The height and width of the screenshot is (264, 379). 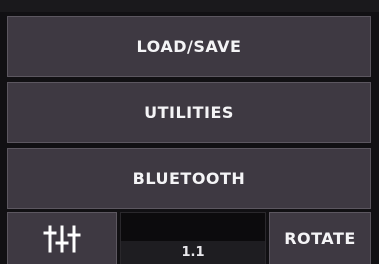 I want to click on mixer-settings-button, so click(x=62, y=238).